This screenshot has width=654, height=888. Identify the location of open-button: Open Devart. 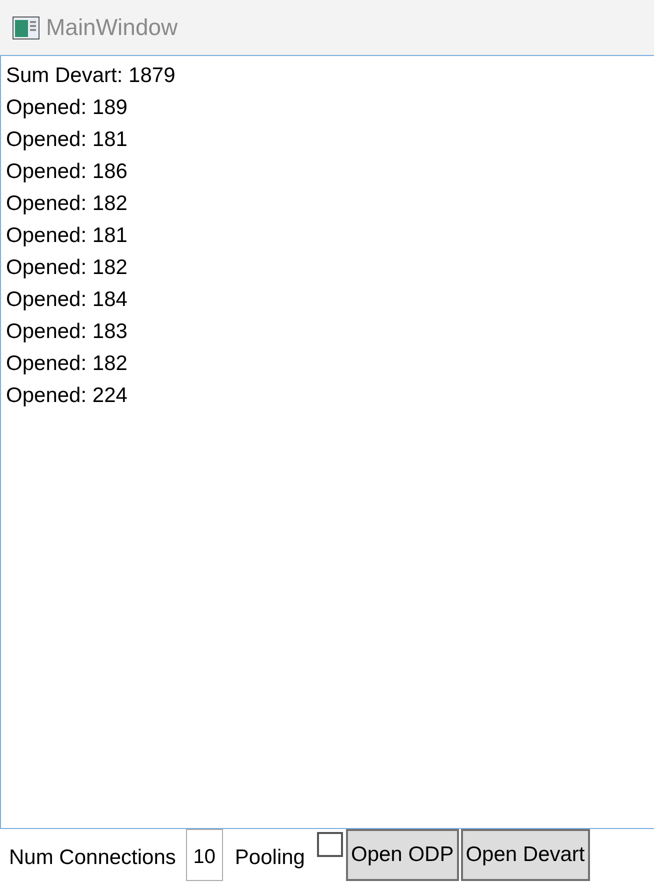
(525, 855).